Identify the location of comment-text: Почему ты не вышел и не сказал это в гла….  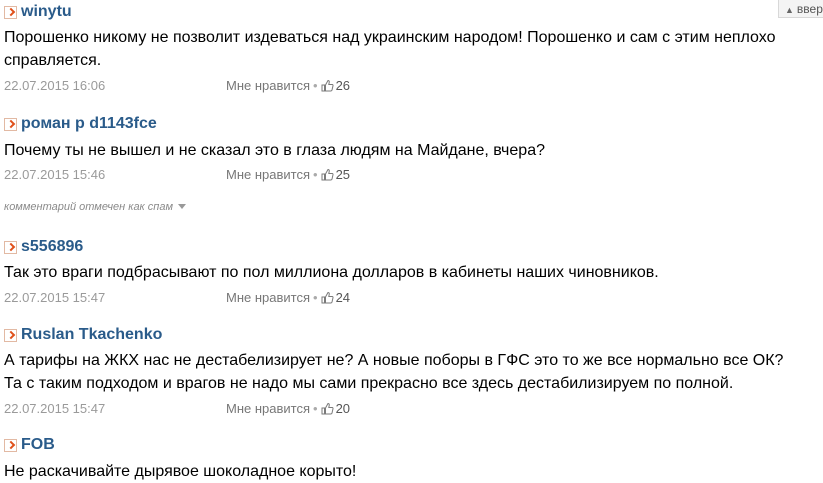
(413, 150).